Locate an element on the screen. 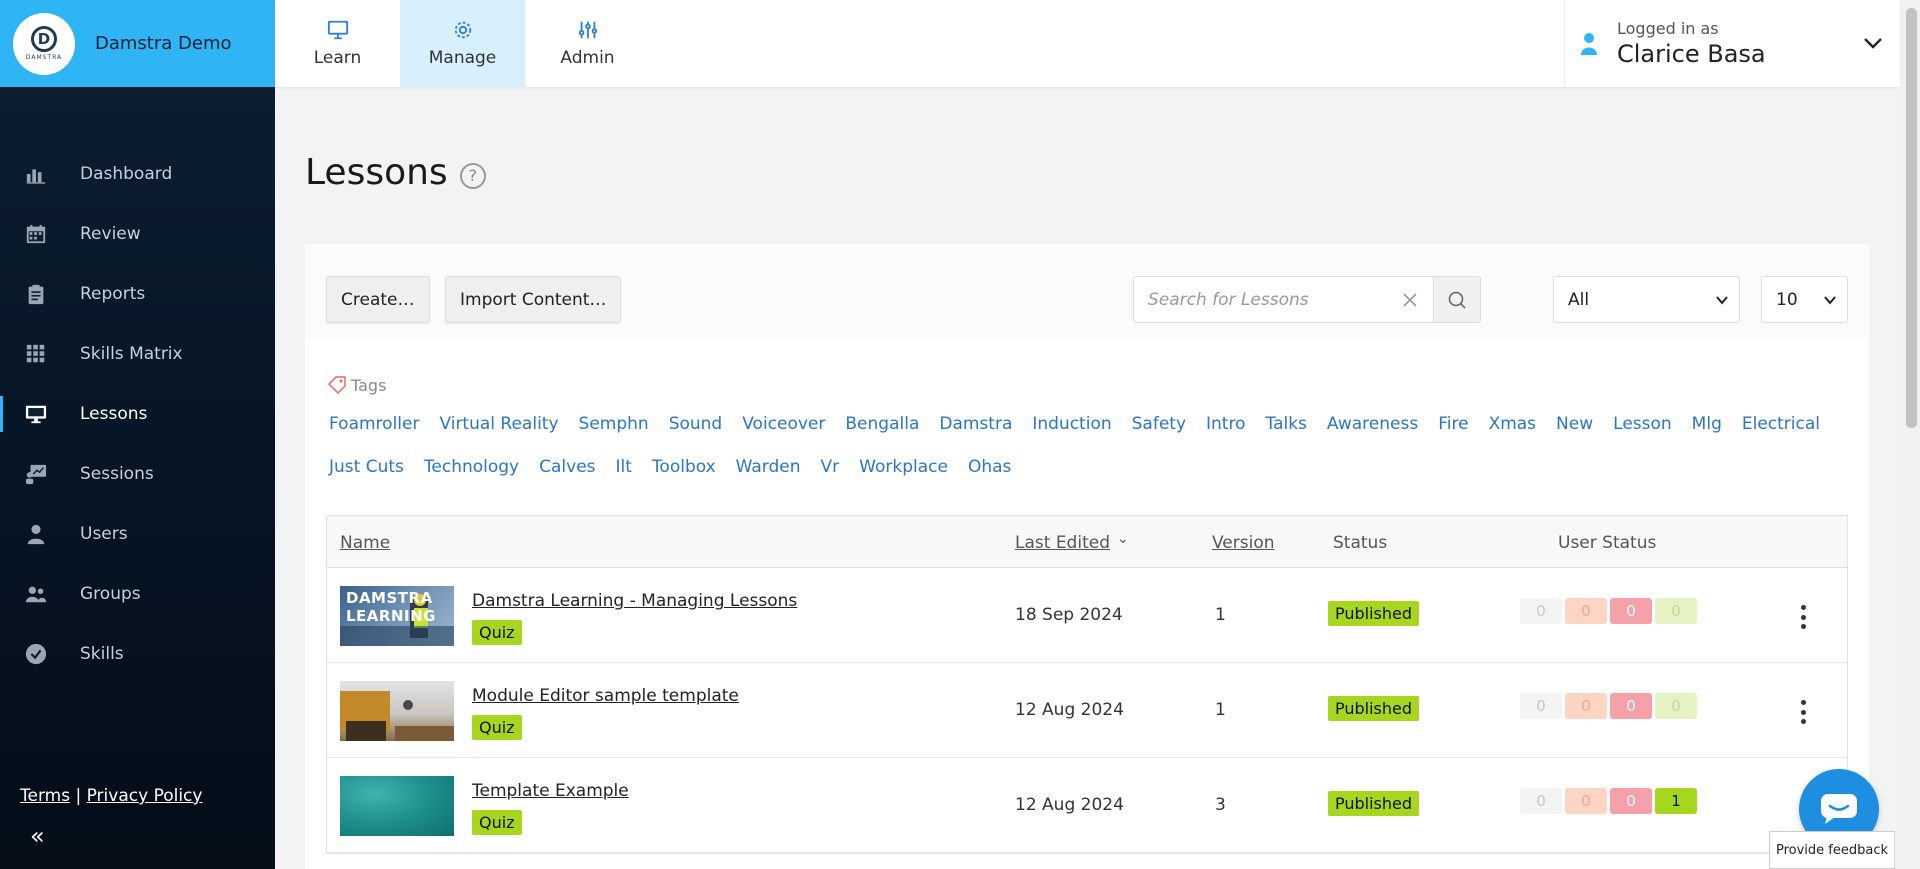 The height and width of the screenshot is (869, 1920). user-menu: Logged in as Clarice Basa is located at coordinates (1724, 43).